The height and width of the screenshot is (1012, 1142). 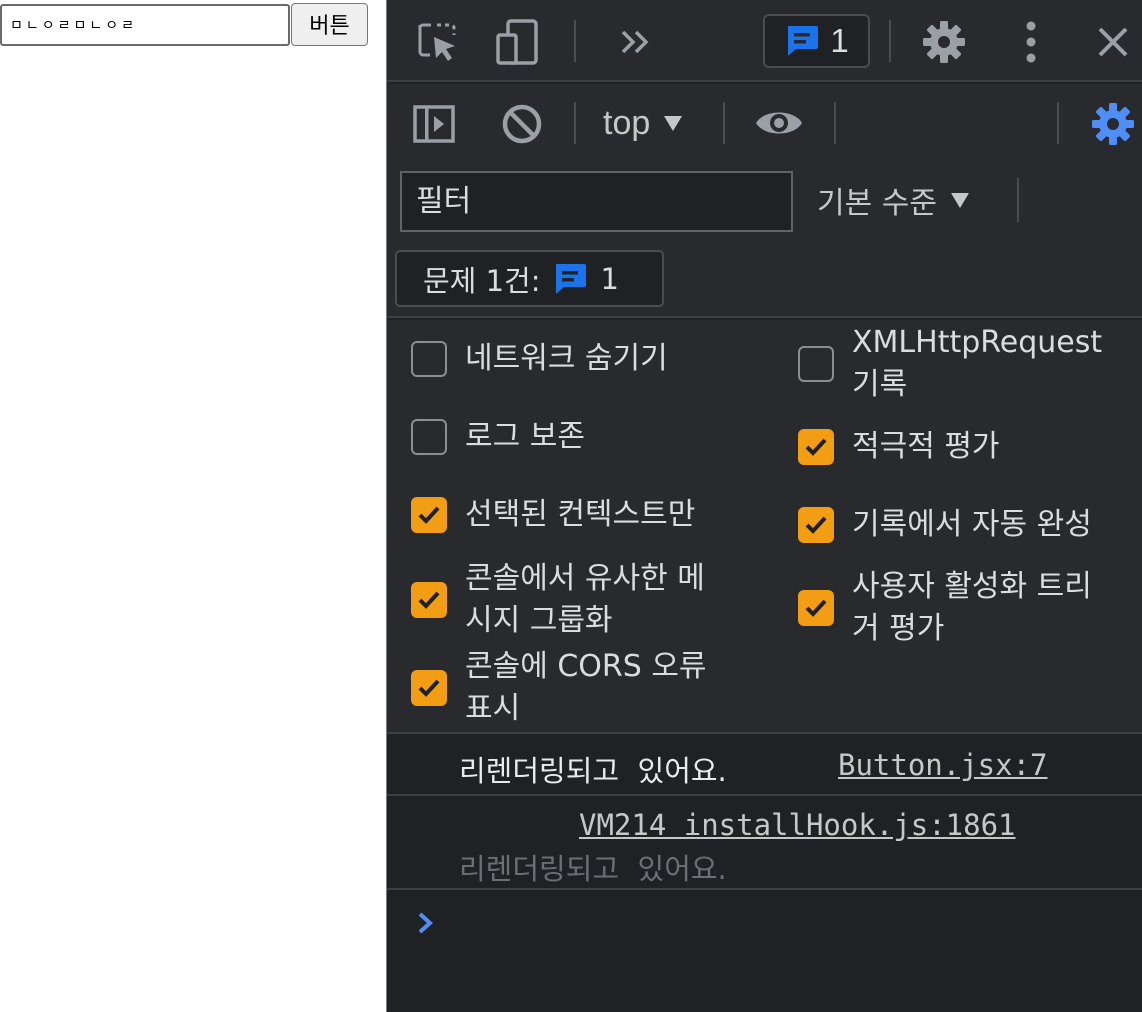 What do you see at coordinates (586, 687) in the screenshot?
I see `option-label: 콘솔에 CORS 오류 표시` at bounding box center [586, 687].